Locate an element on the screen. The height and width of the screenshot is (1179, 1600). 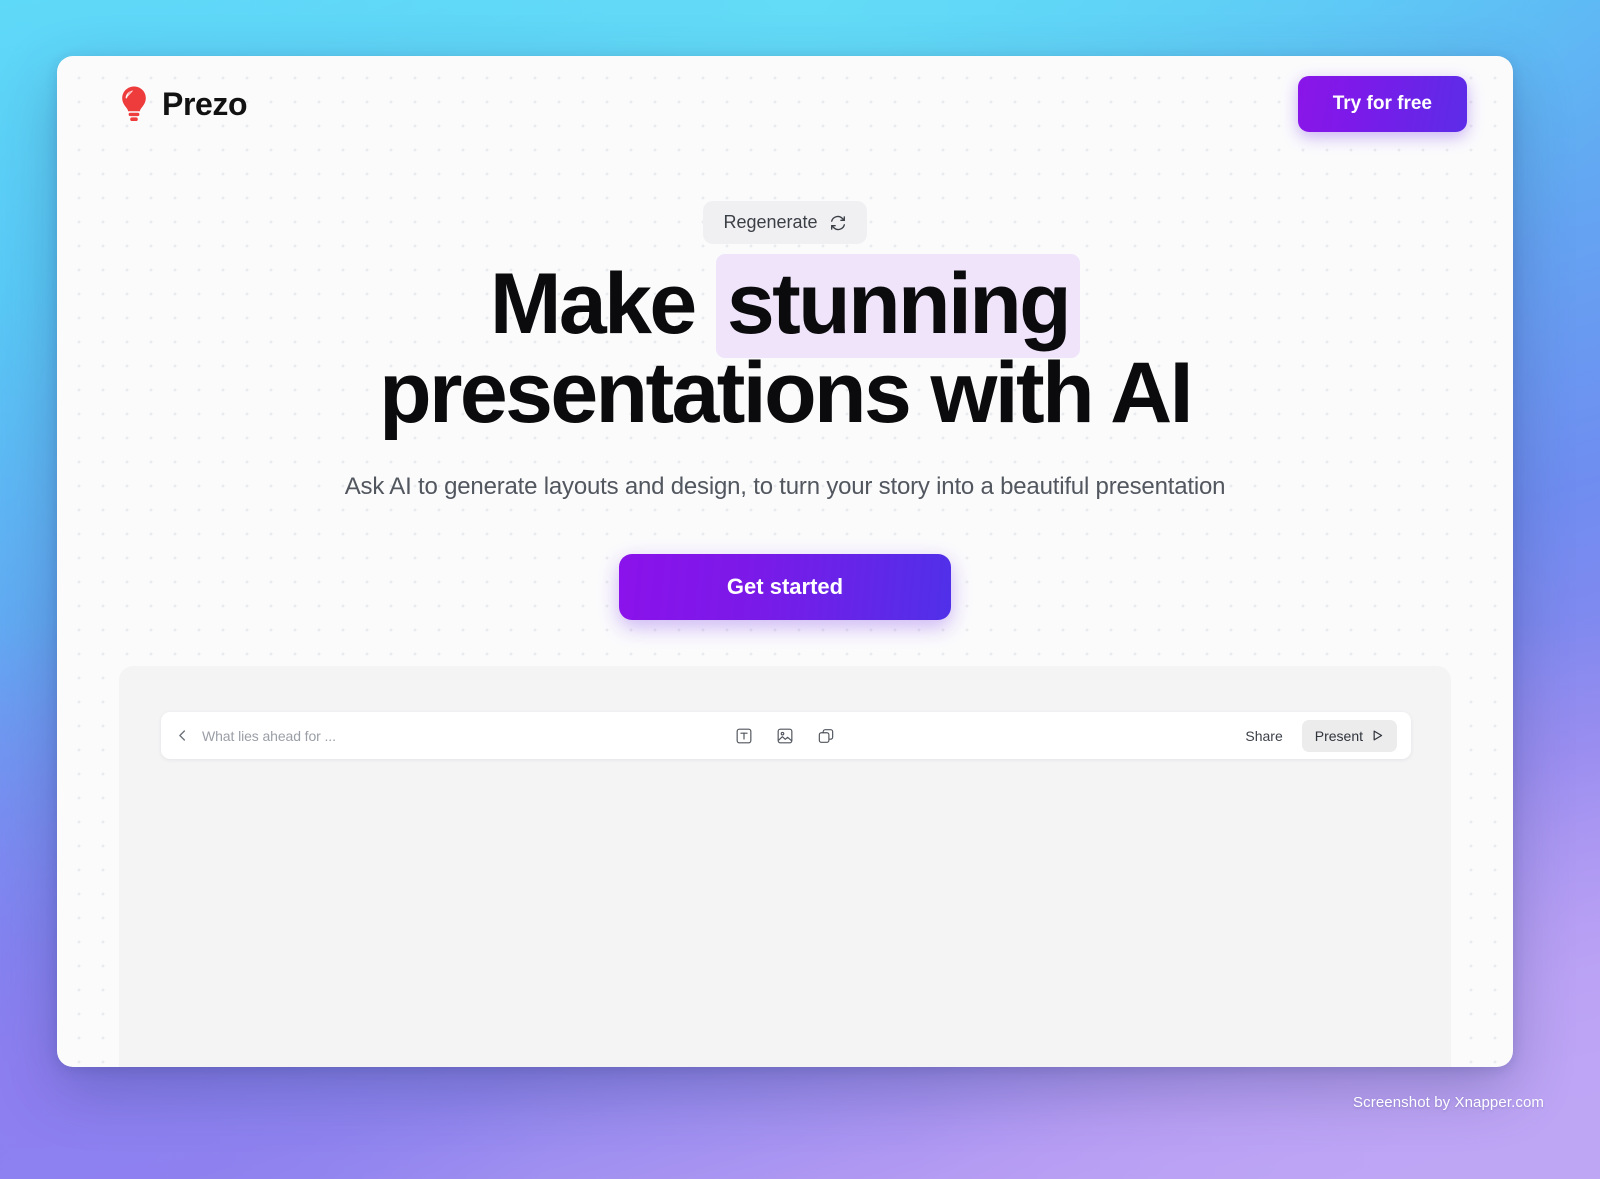
get-started-button: Get started is located at coordinates (785, 587).